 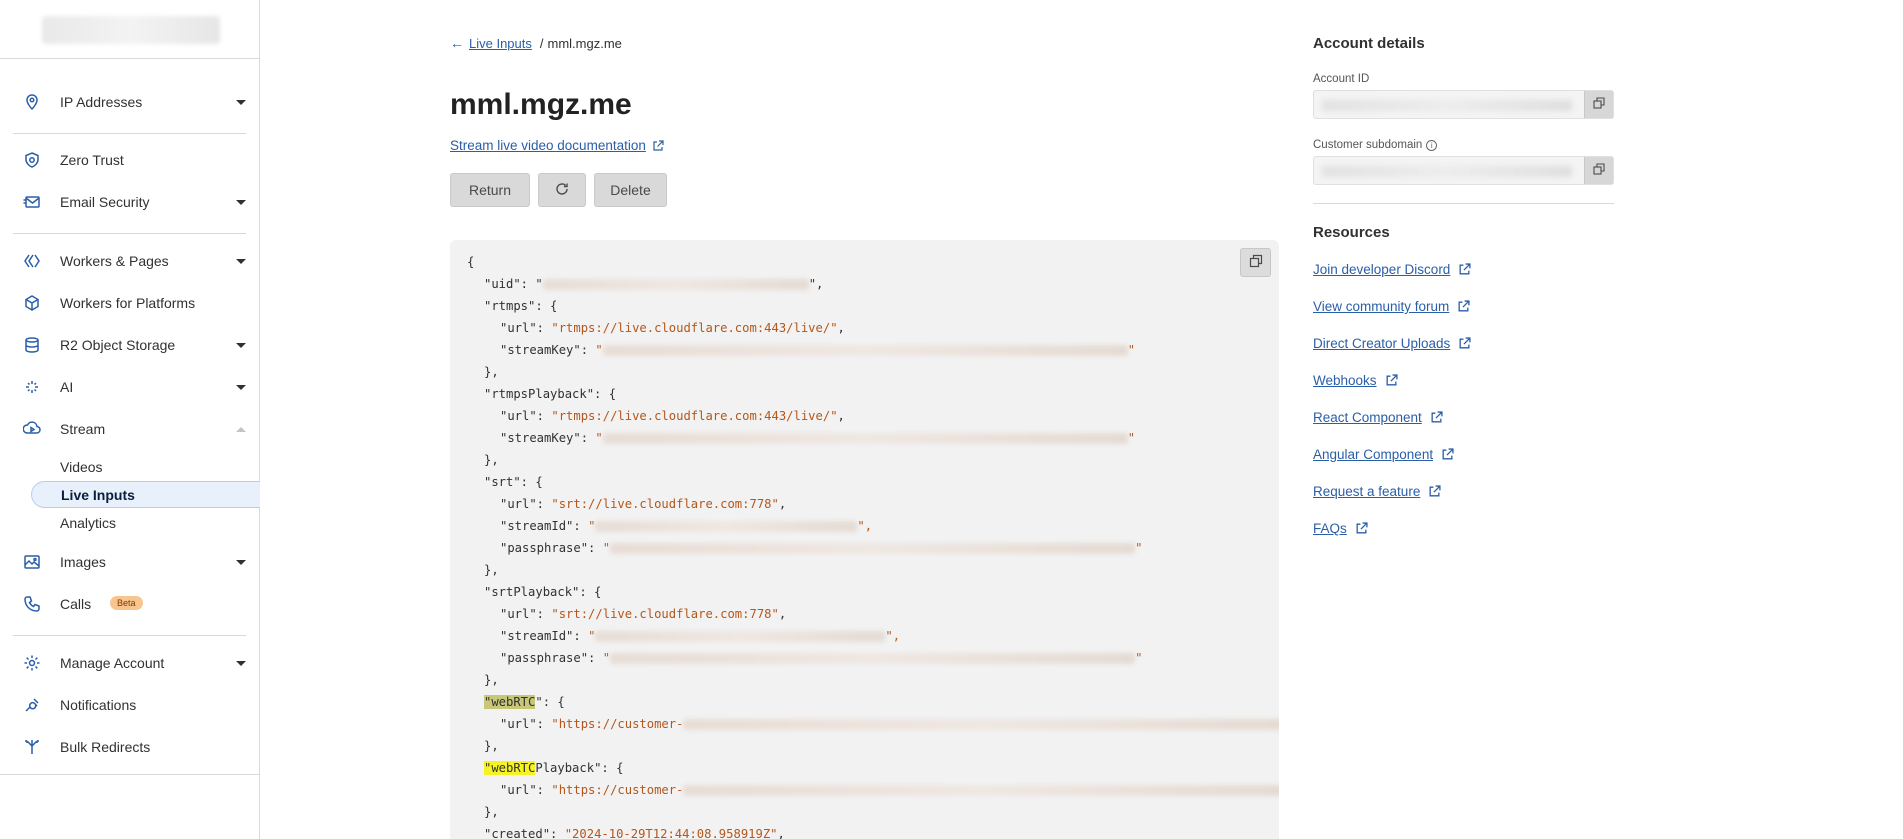 I want to click on sidebar-item-bulk-redirects: Bulk Redirects, so click(x=129, y=747).